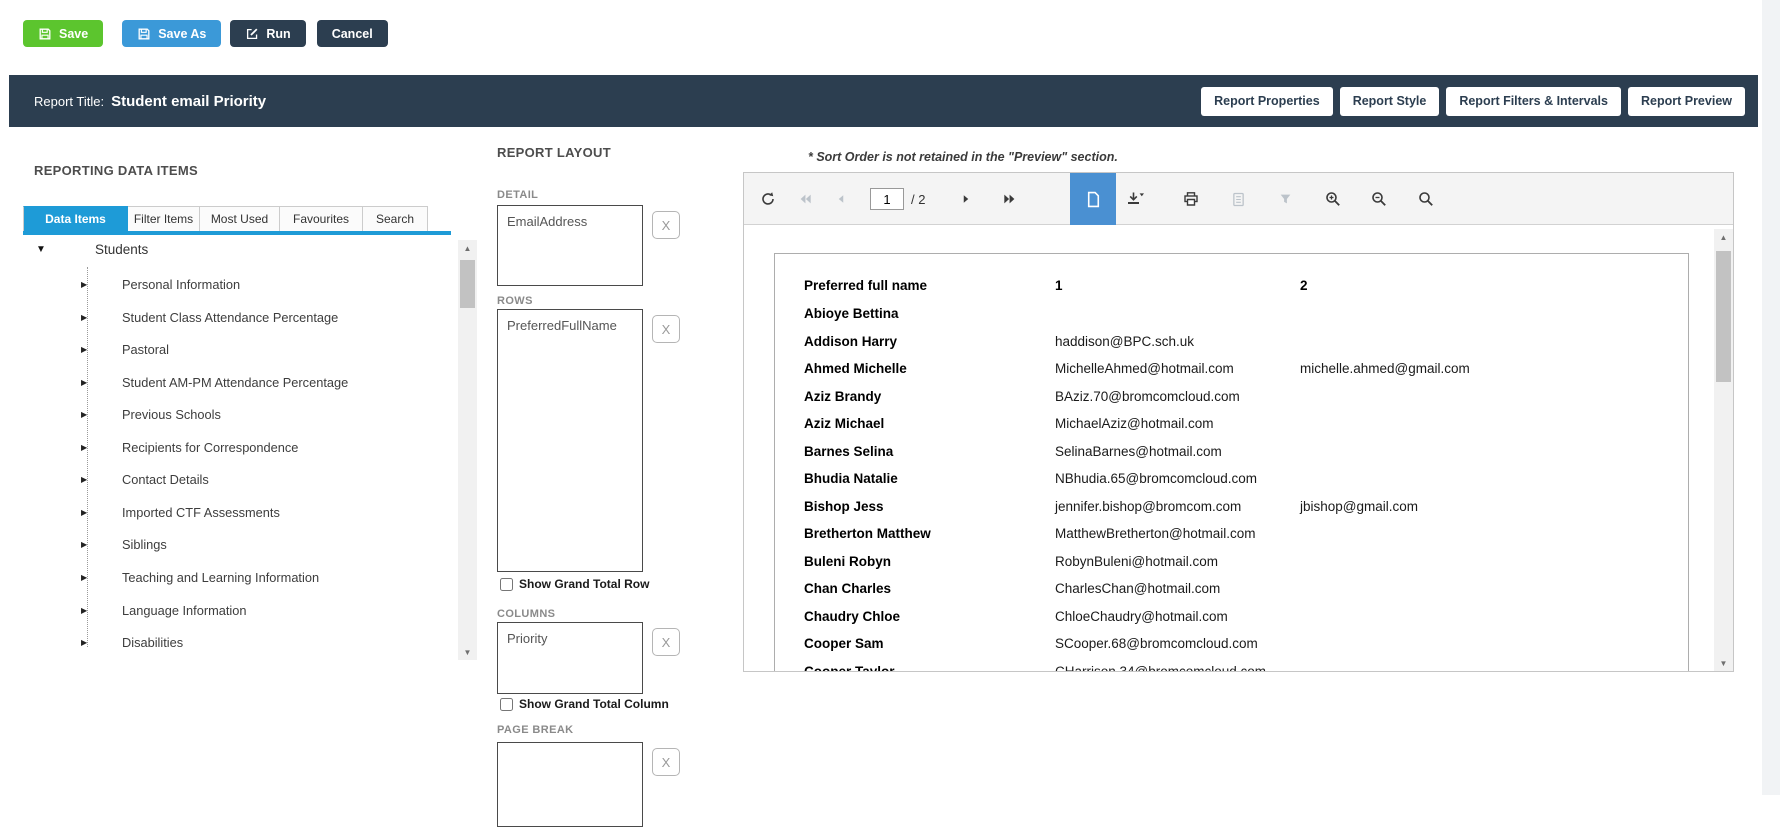  I want to click on tree-node-label: Disabilities, so click(153, 643).